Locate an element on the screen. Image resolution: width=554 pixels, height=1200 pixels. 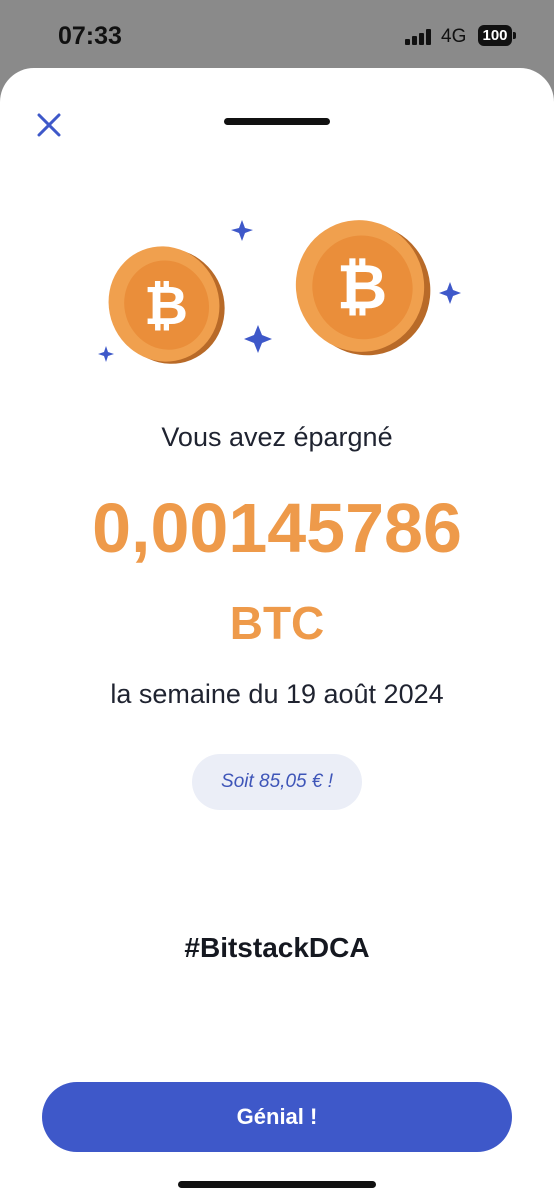
home-indicator is located at coordinates (277, 1184).